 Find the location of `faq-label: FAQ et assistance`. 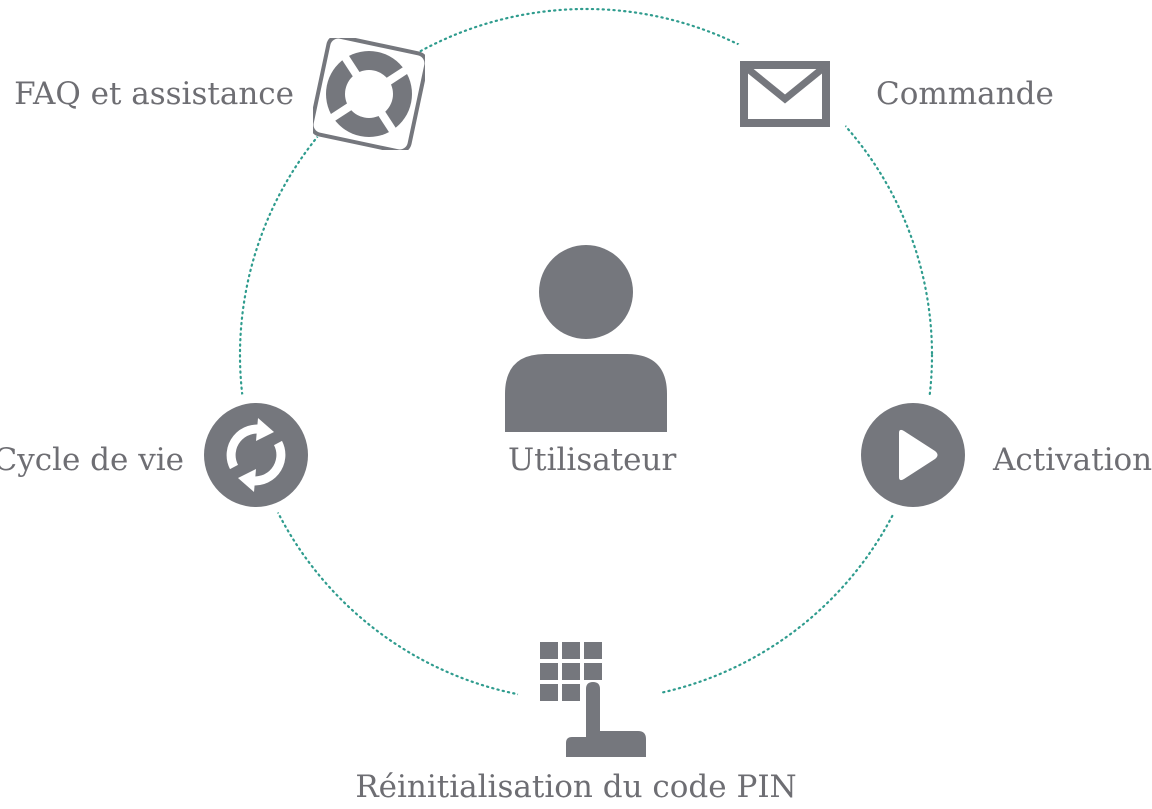

faq-label: FAQ et assistance is located at coordinates (154, 94).